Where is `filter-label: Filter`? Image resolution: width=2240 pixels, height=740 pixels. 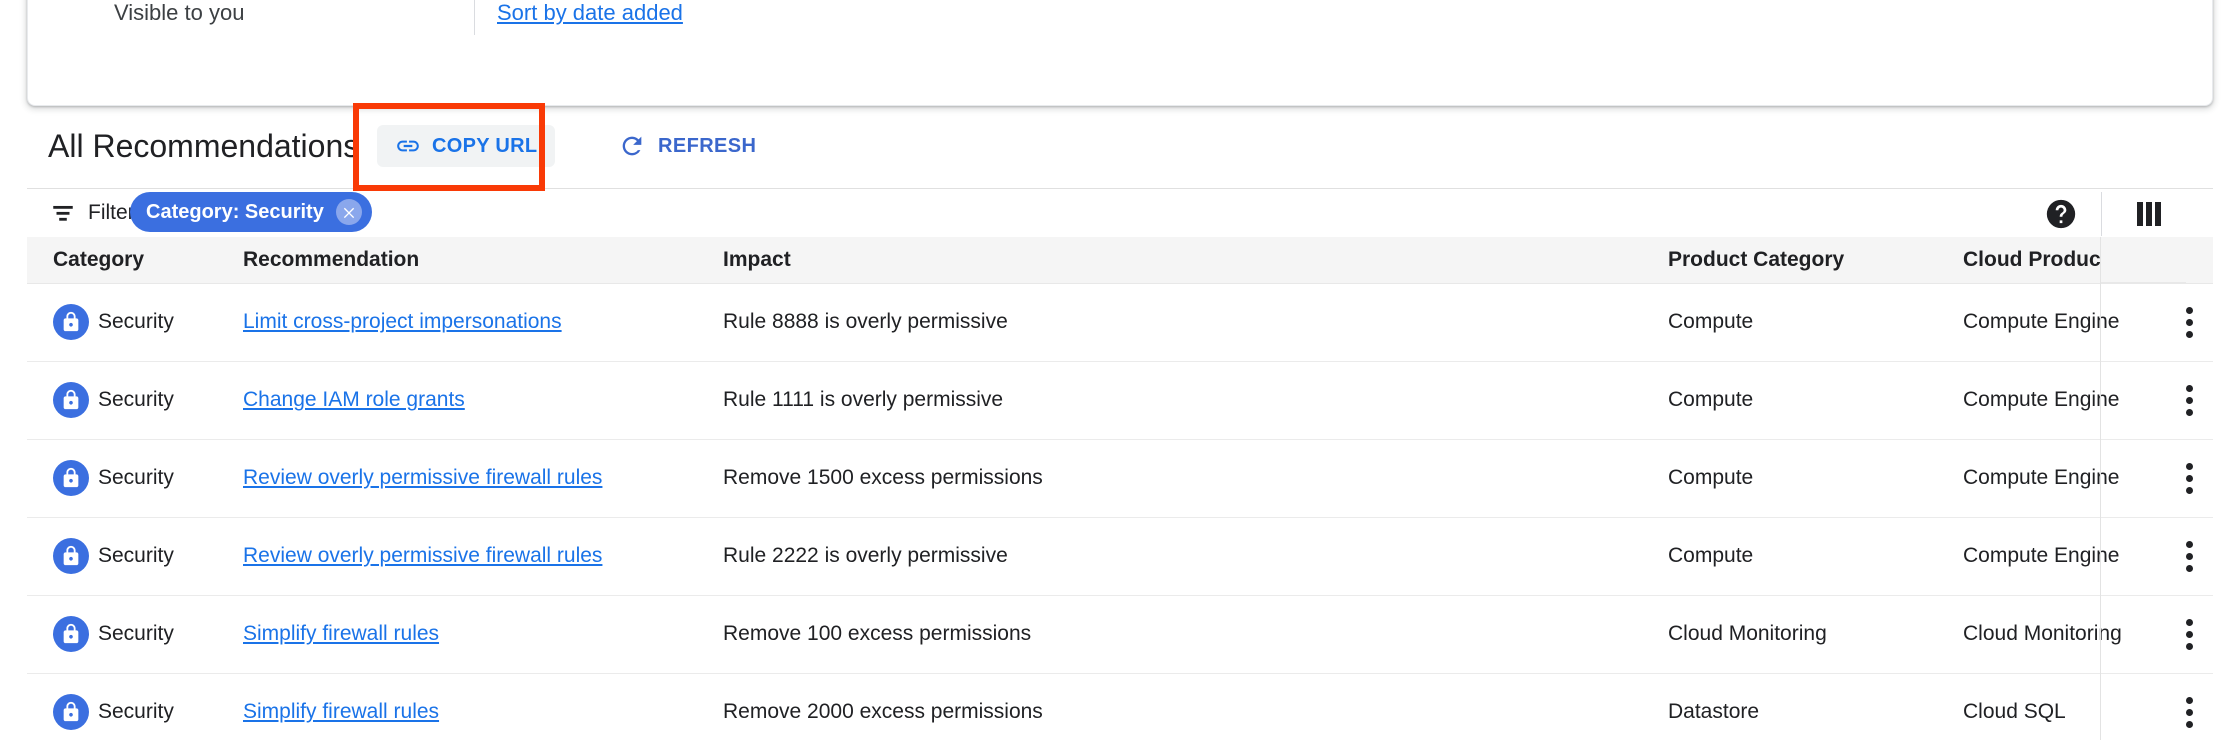
filter-label: Filter is located at coordinates (111, 212).